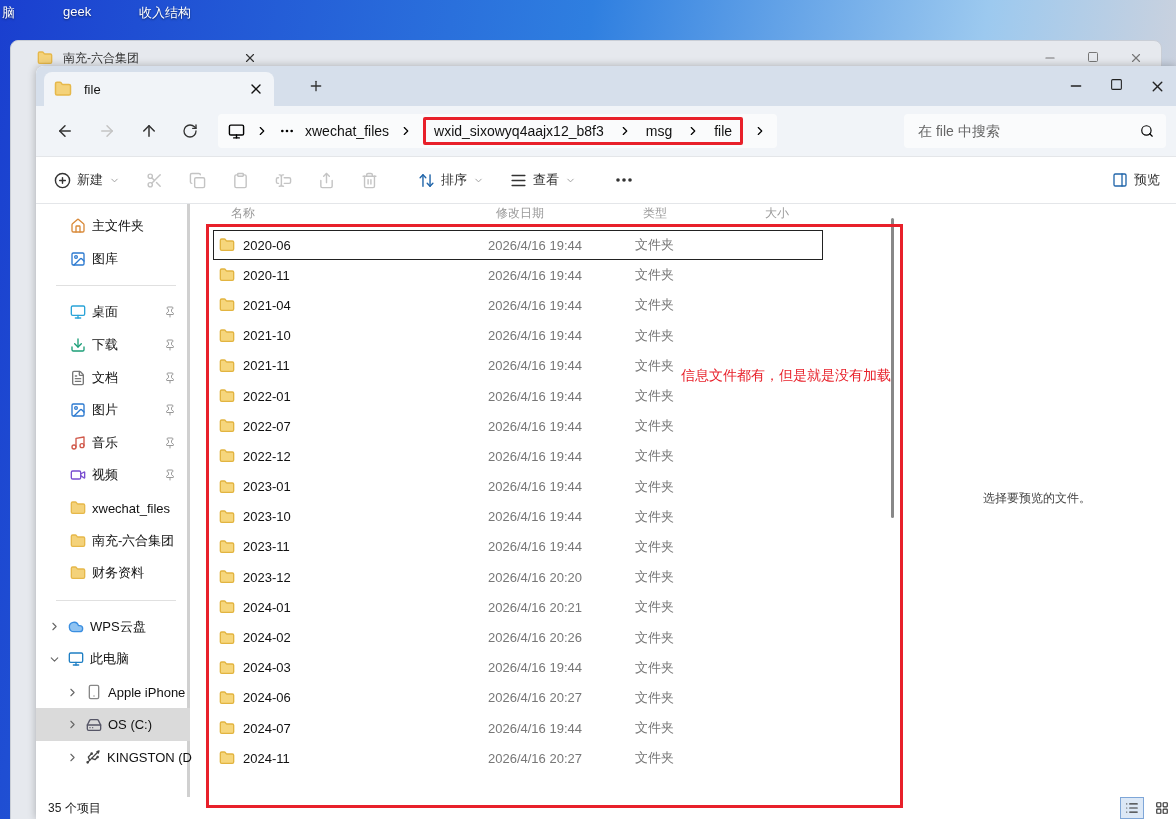 This screenshot has height=819, width=1176. I want to click on list-icon, so click(1132, 808).